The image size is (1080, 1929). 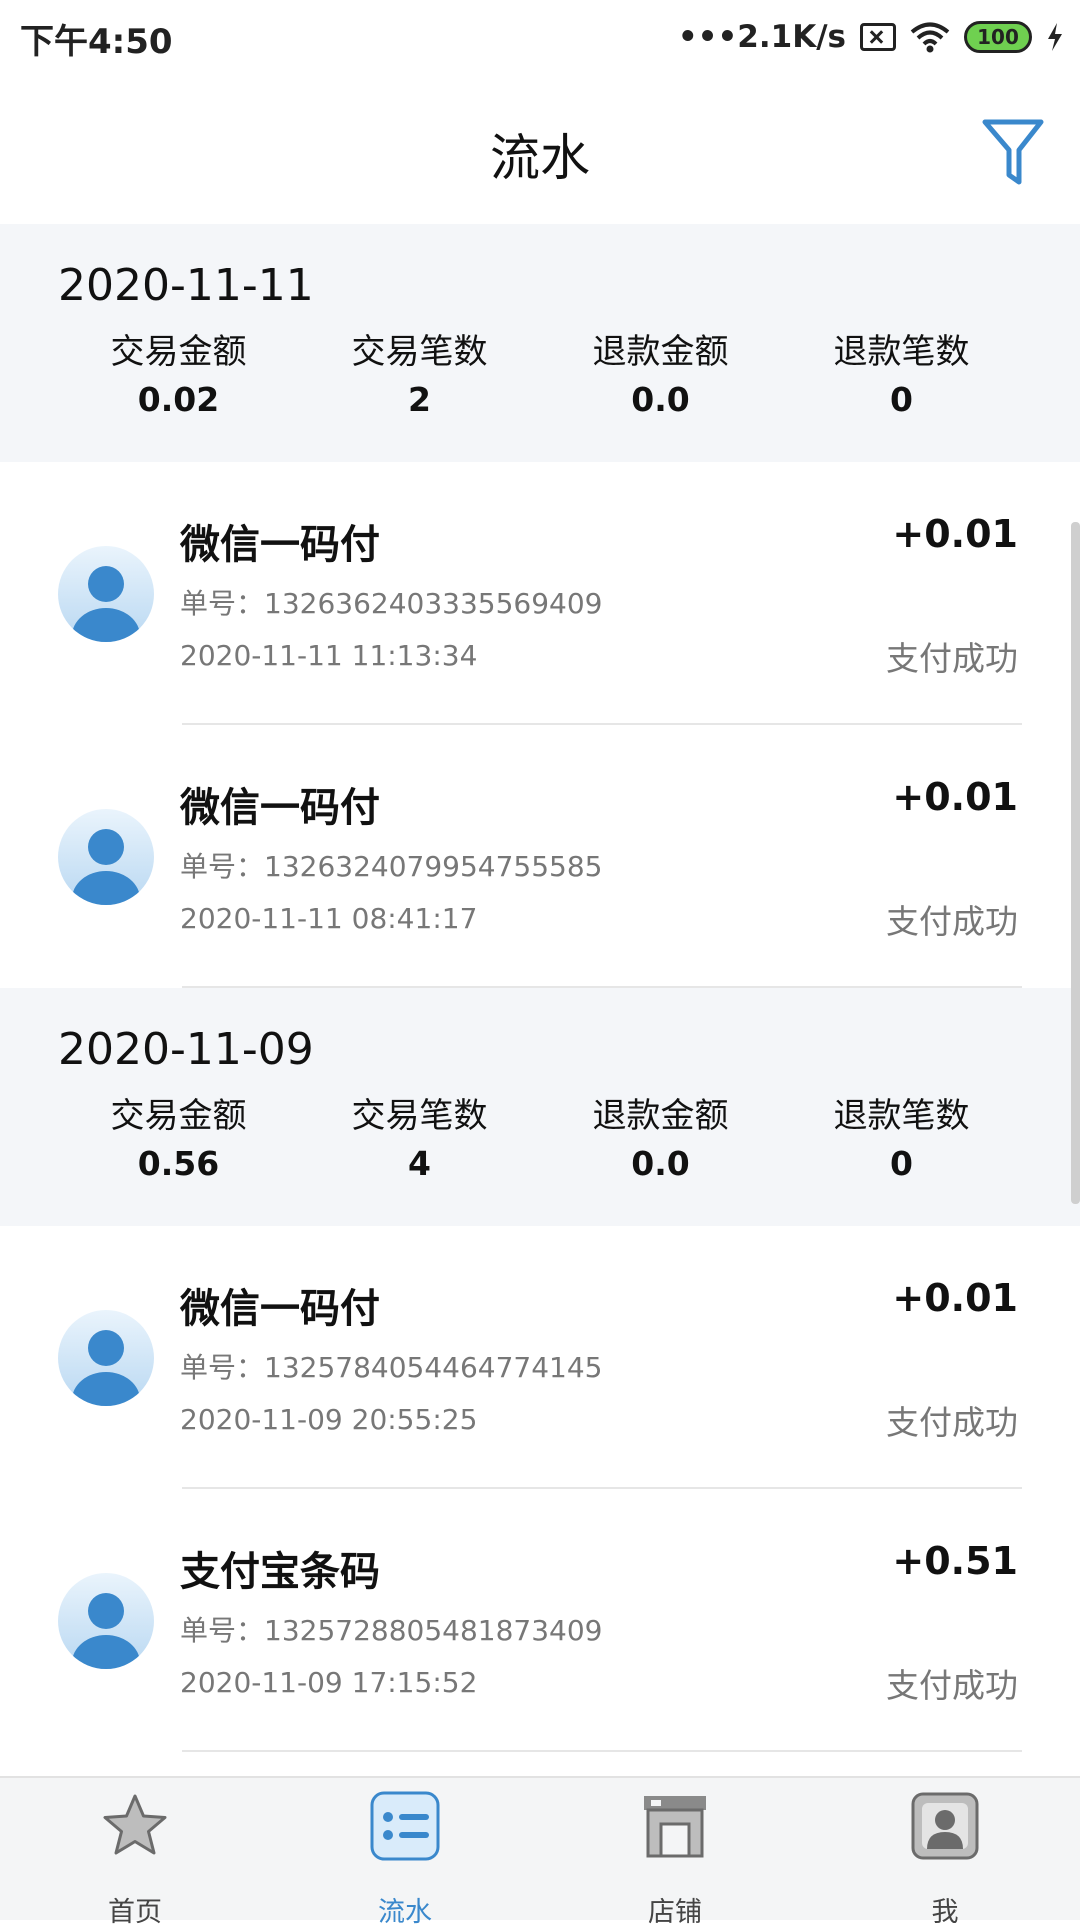 What do you see at coordinates (675, 1827) in the screenshot?
I see `store-icon` at bounding box center [675, 1827].